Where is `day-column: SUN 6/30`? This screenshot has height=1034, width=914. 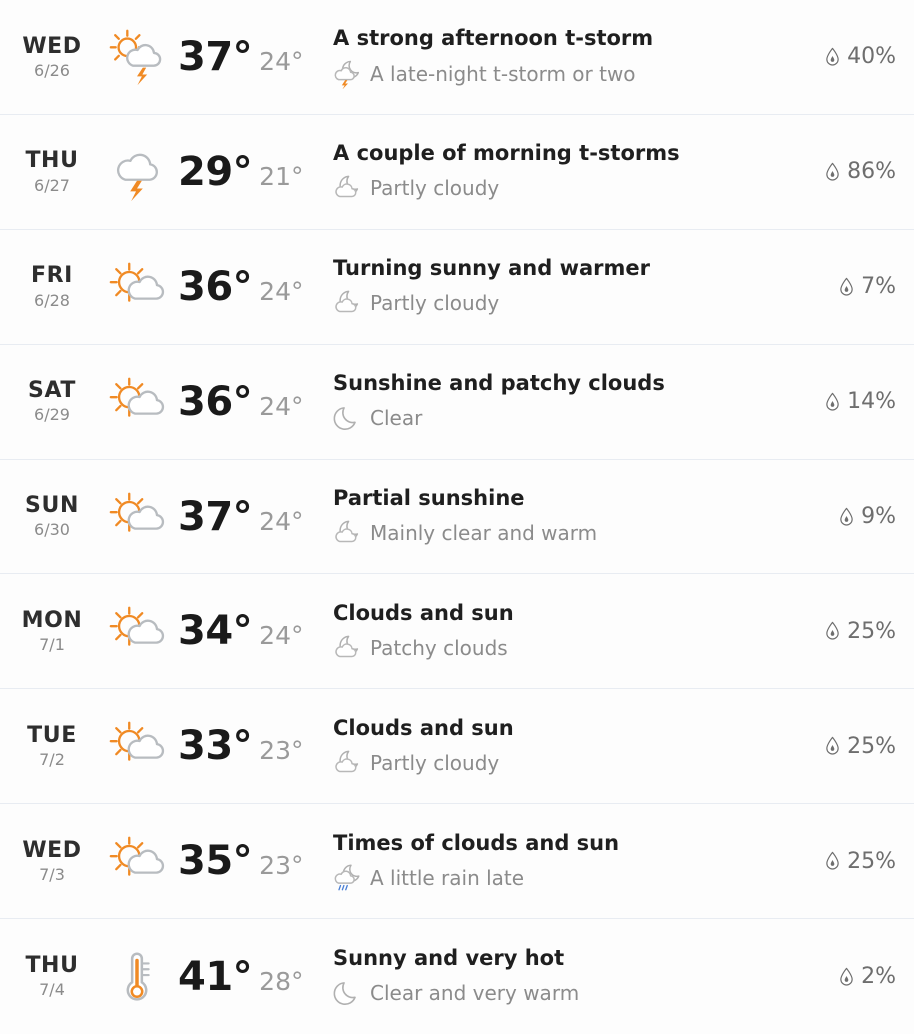 day-column: SUN 6/30 is located at coordinates (50, 516).